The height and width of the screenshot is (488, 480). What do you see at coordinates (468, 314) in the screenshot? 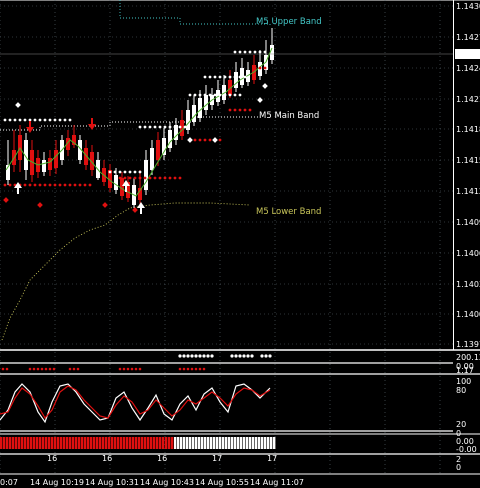
I see `price-axis-label: 1.14000` at bounding box center [468, 314].